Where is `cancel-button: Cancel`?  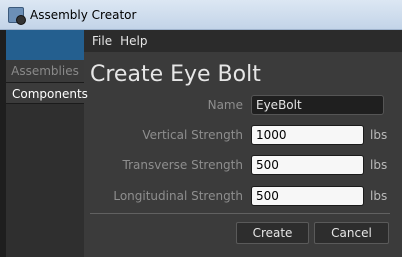 cancel-button: Cancel is located at coordinates (351, 233).